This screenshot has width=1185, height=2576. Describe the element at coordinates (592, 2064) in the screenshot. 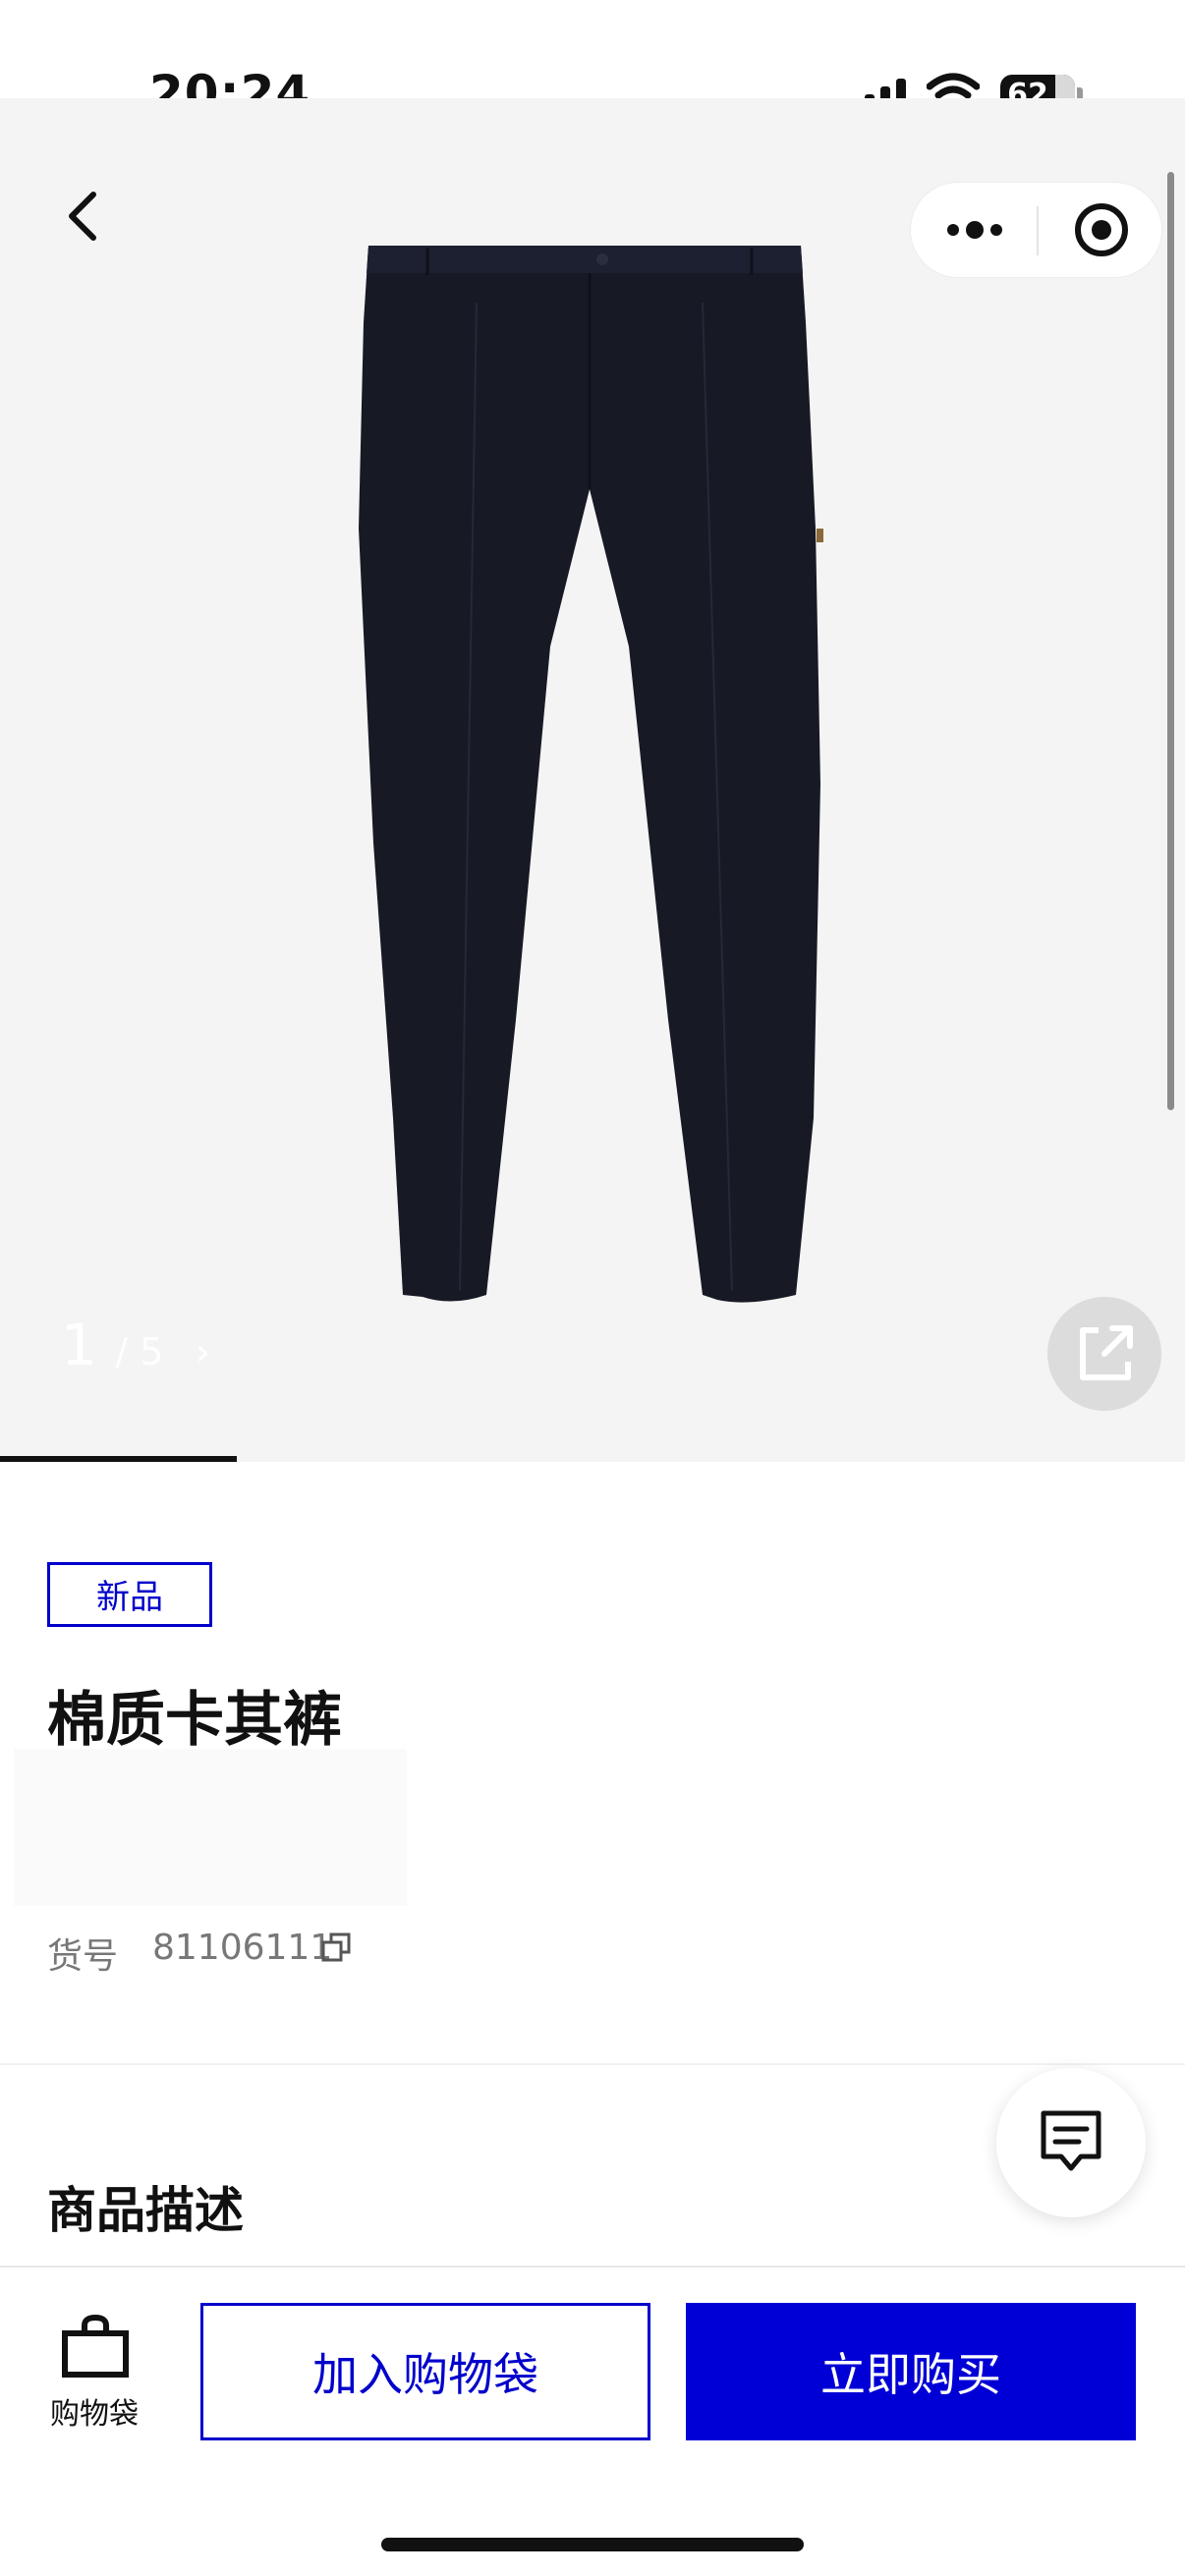

I see `section-divider` at that location.